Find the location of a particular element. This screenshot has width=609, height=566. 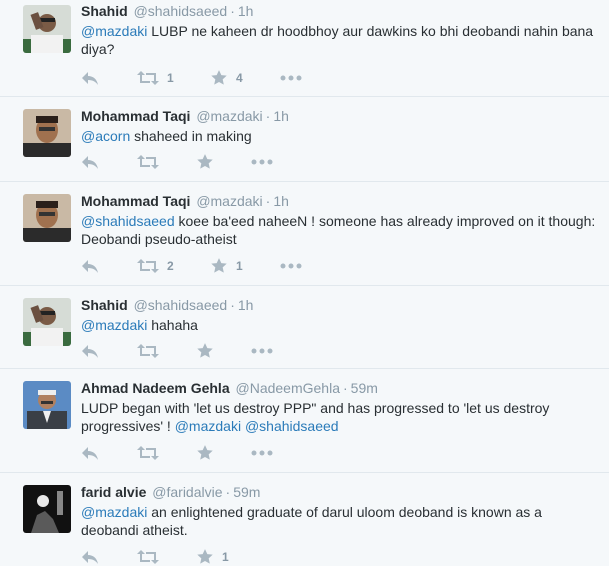

tweet-text: @acorn shaheed in making is located at coordinates (340, 136).